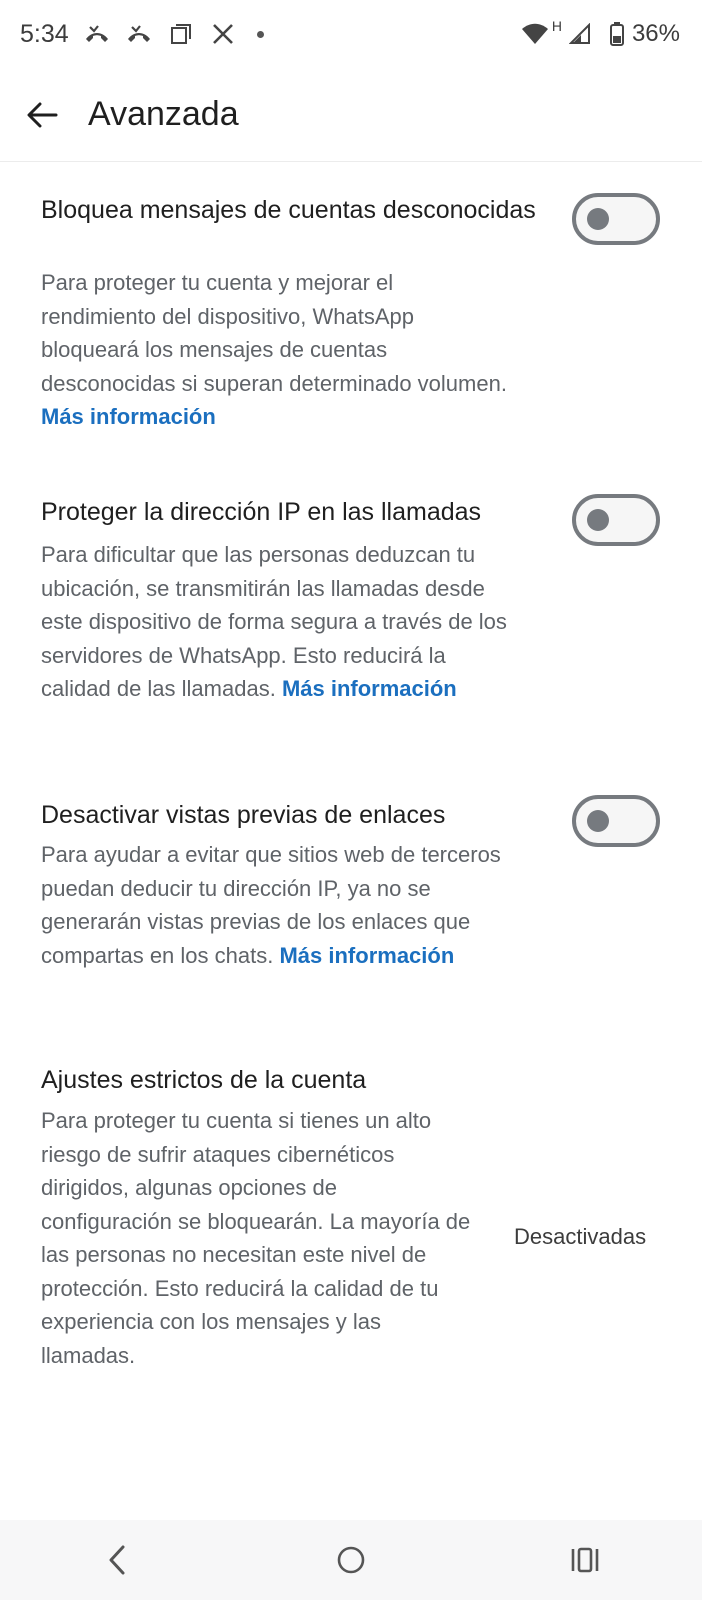  I want to click on status-bar-right: H 36%, so click(600, 33).